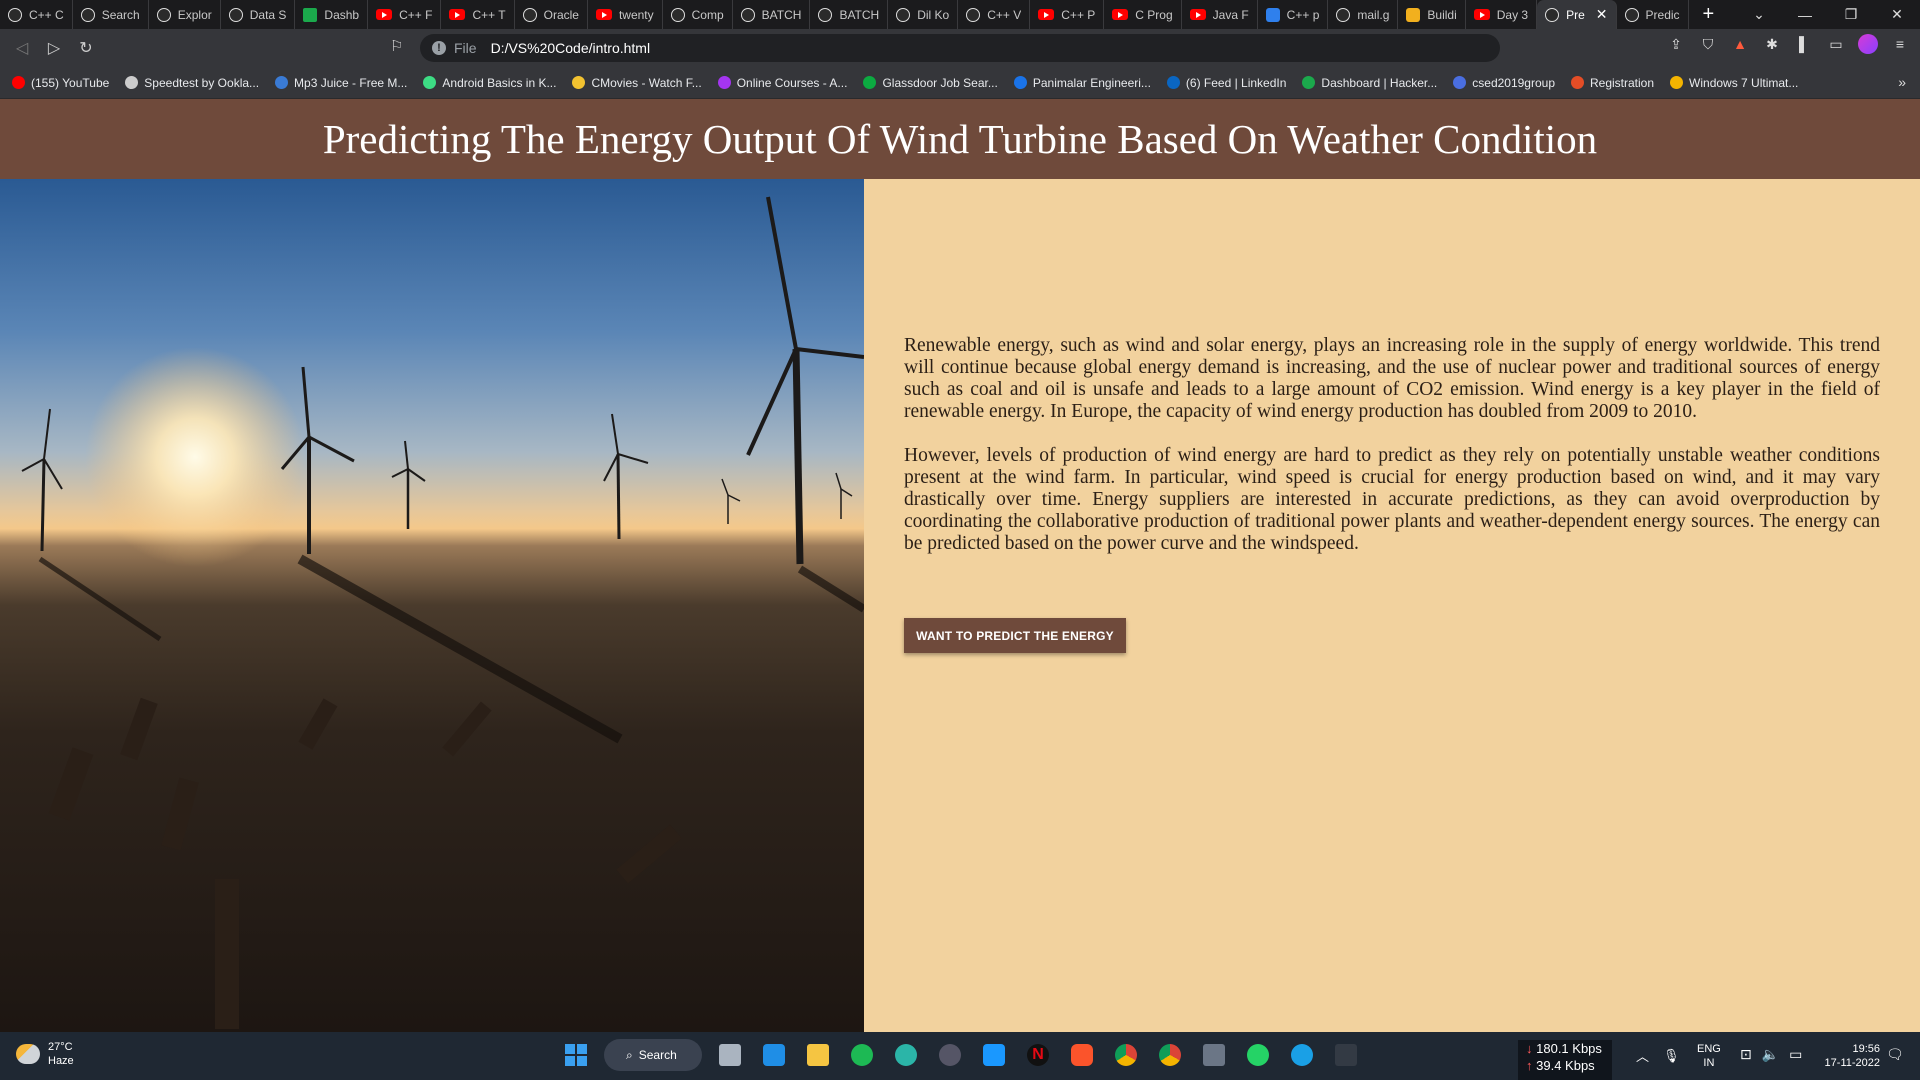  Describe the element at coordinates (1504, 83) in the screenshot. I see `bookmark-item: csed2019group` at that location.